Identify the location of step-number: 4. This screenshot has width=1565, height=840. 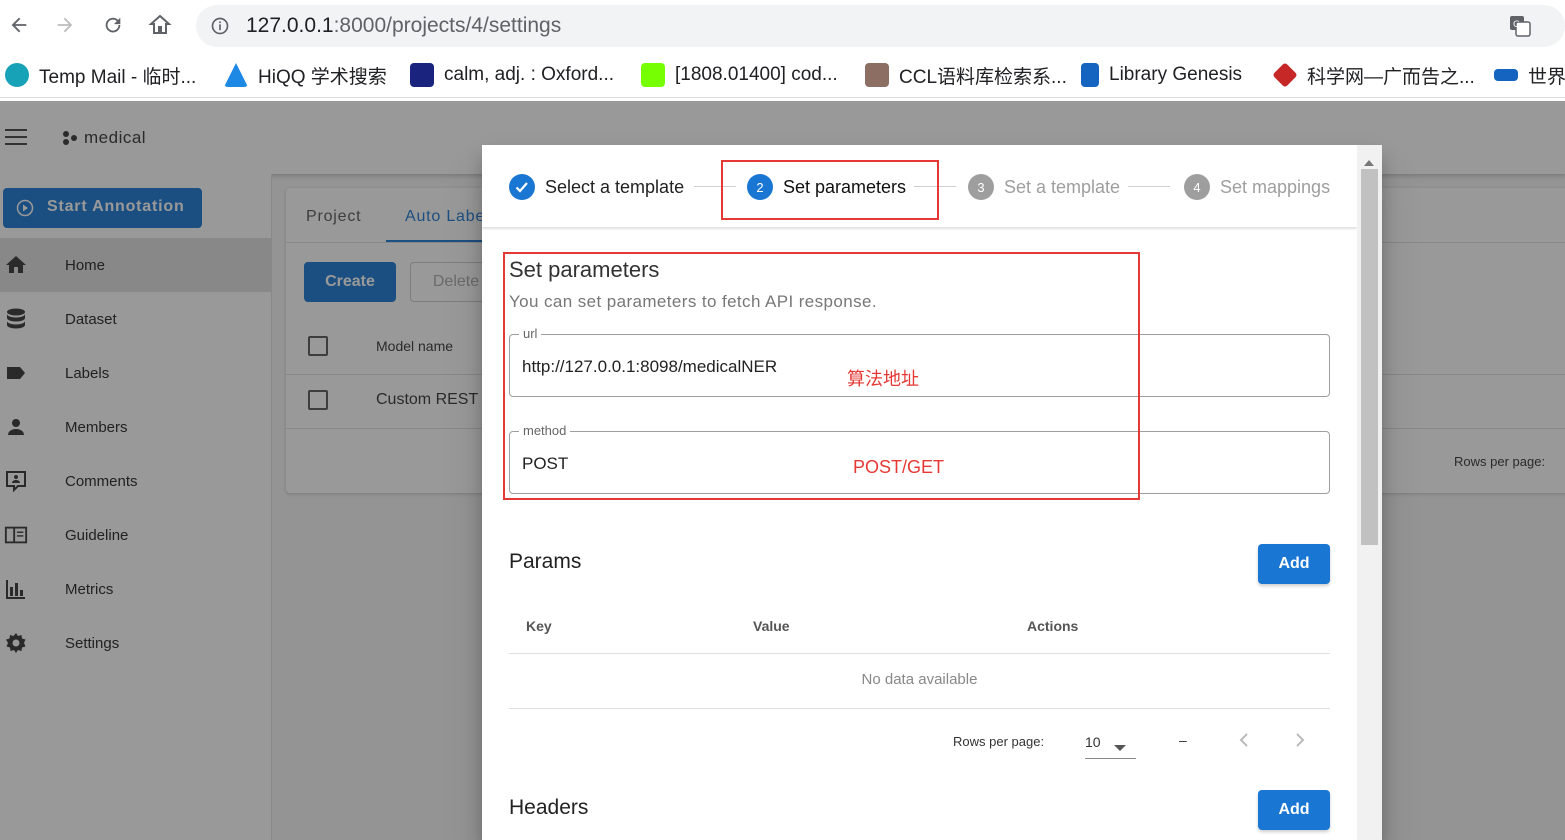
(1197, 187).